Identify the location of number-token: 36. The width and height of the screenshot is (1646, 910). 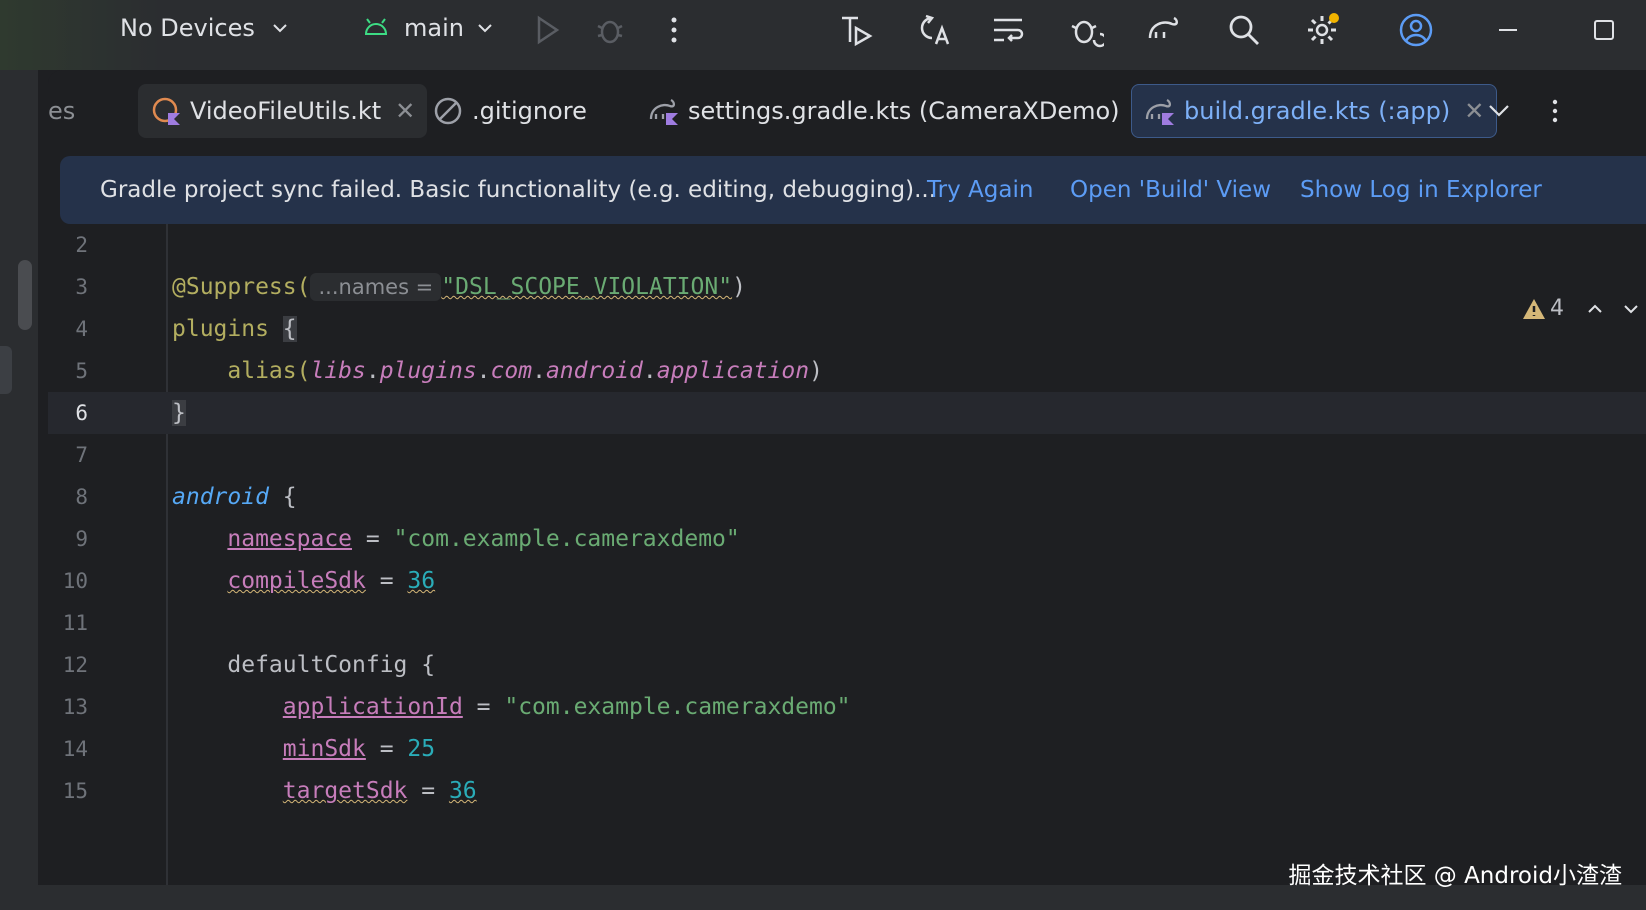
(421, 581).